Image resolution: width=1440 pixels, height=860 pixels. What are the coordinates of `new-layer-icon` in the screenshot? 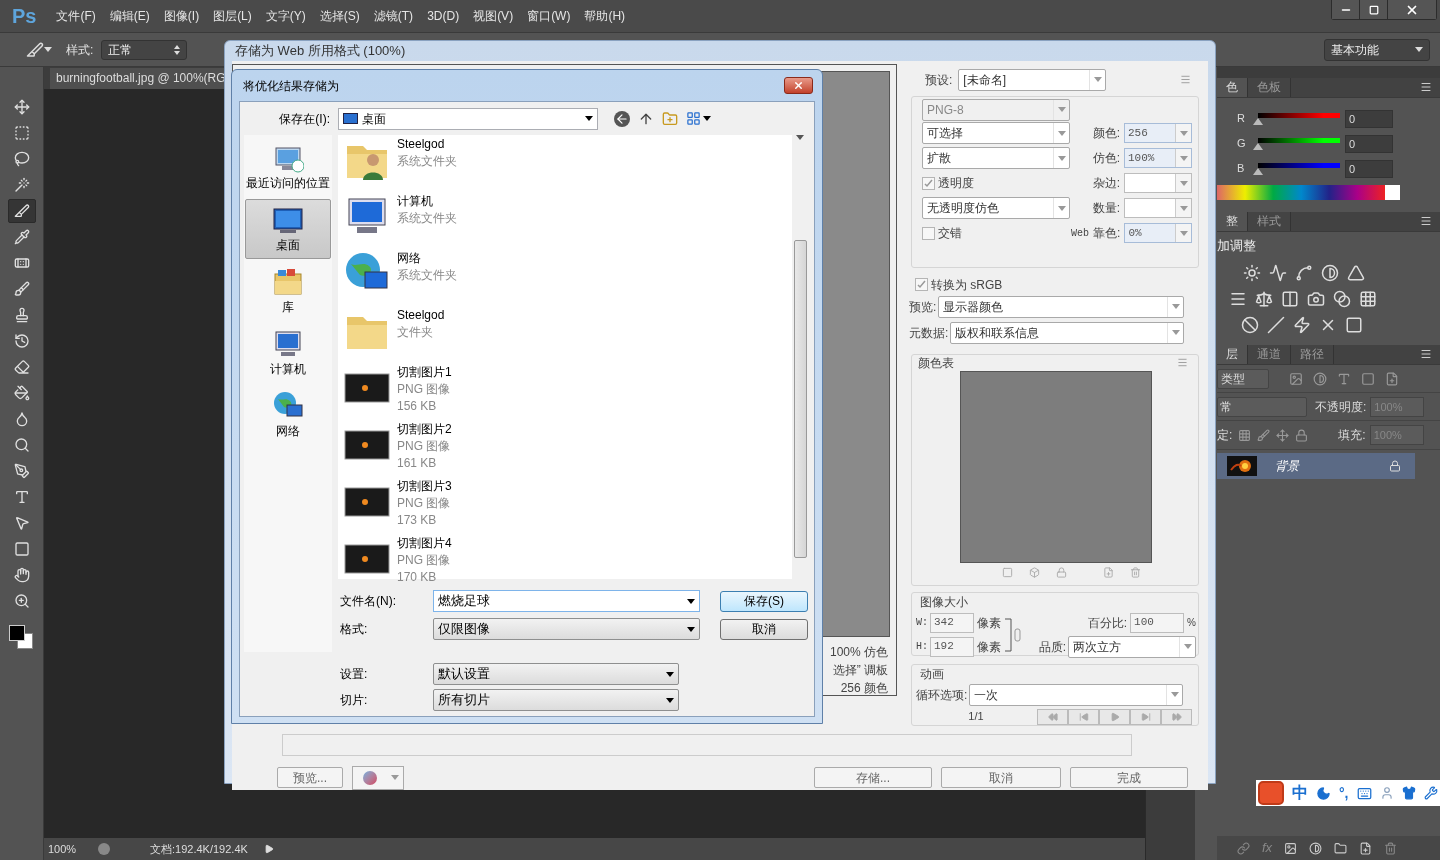 It's located at (1366, 848).